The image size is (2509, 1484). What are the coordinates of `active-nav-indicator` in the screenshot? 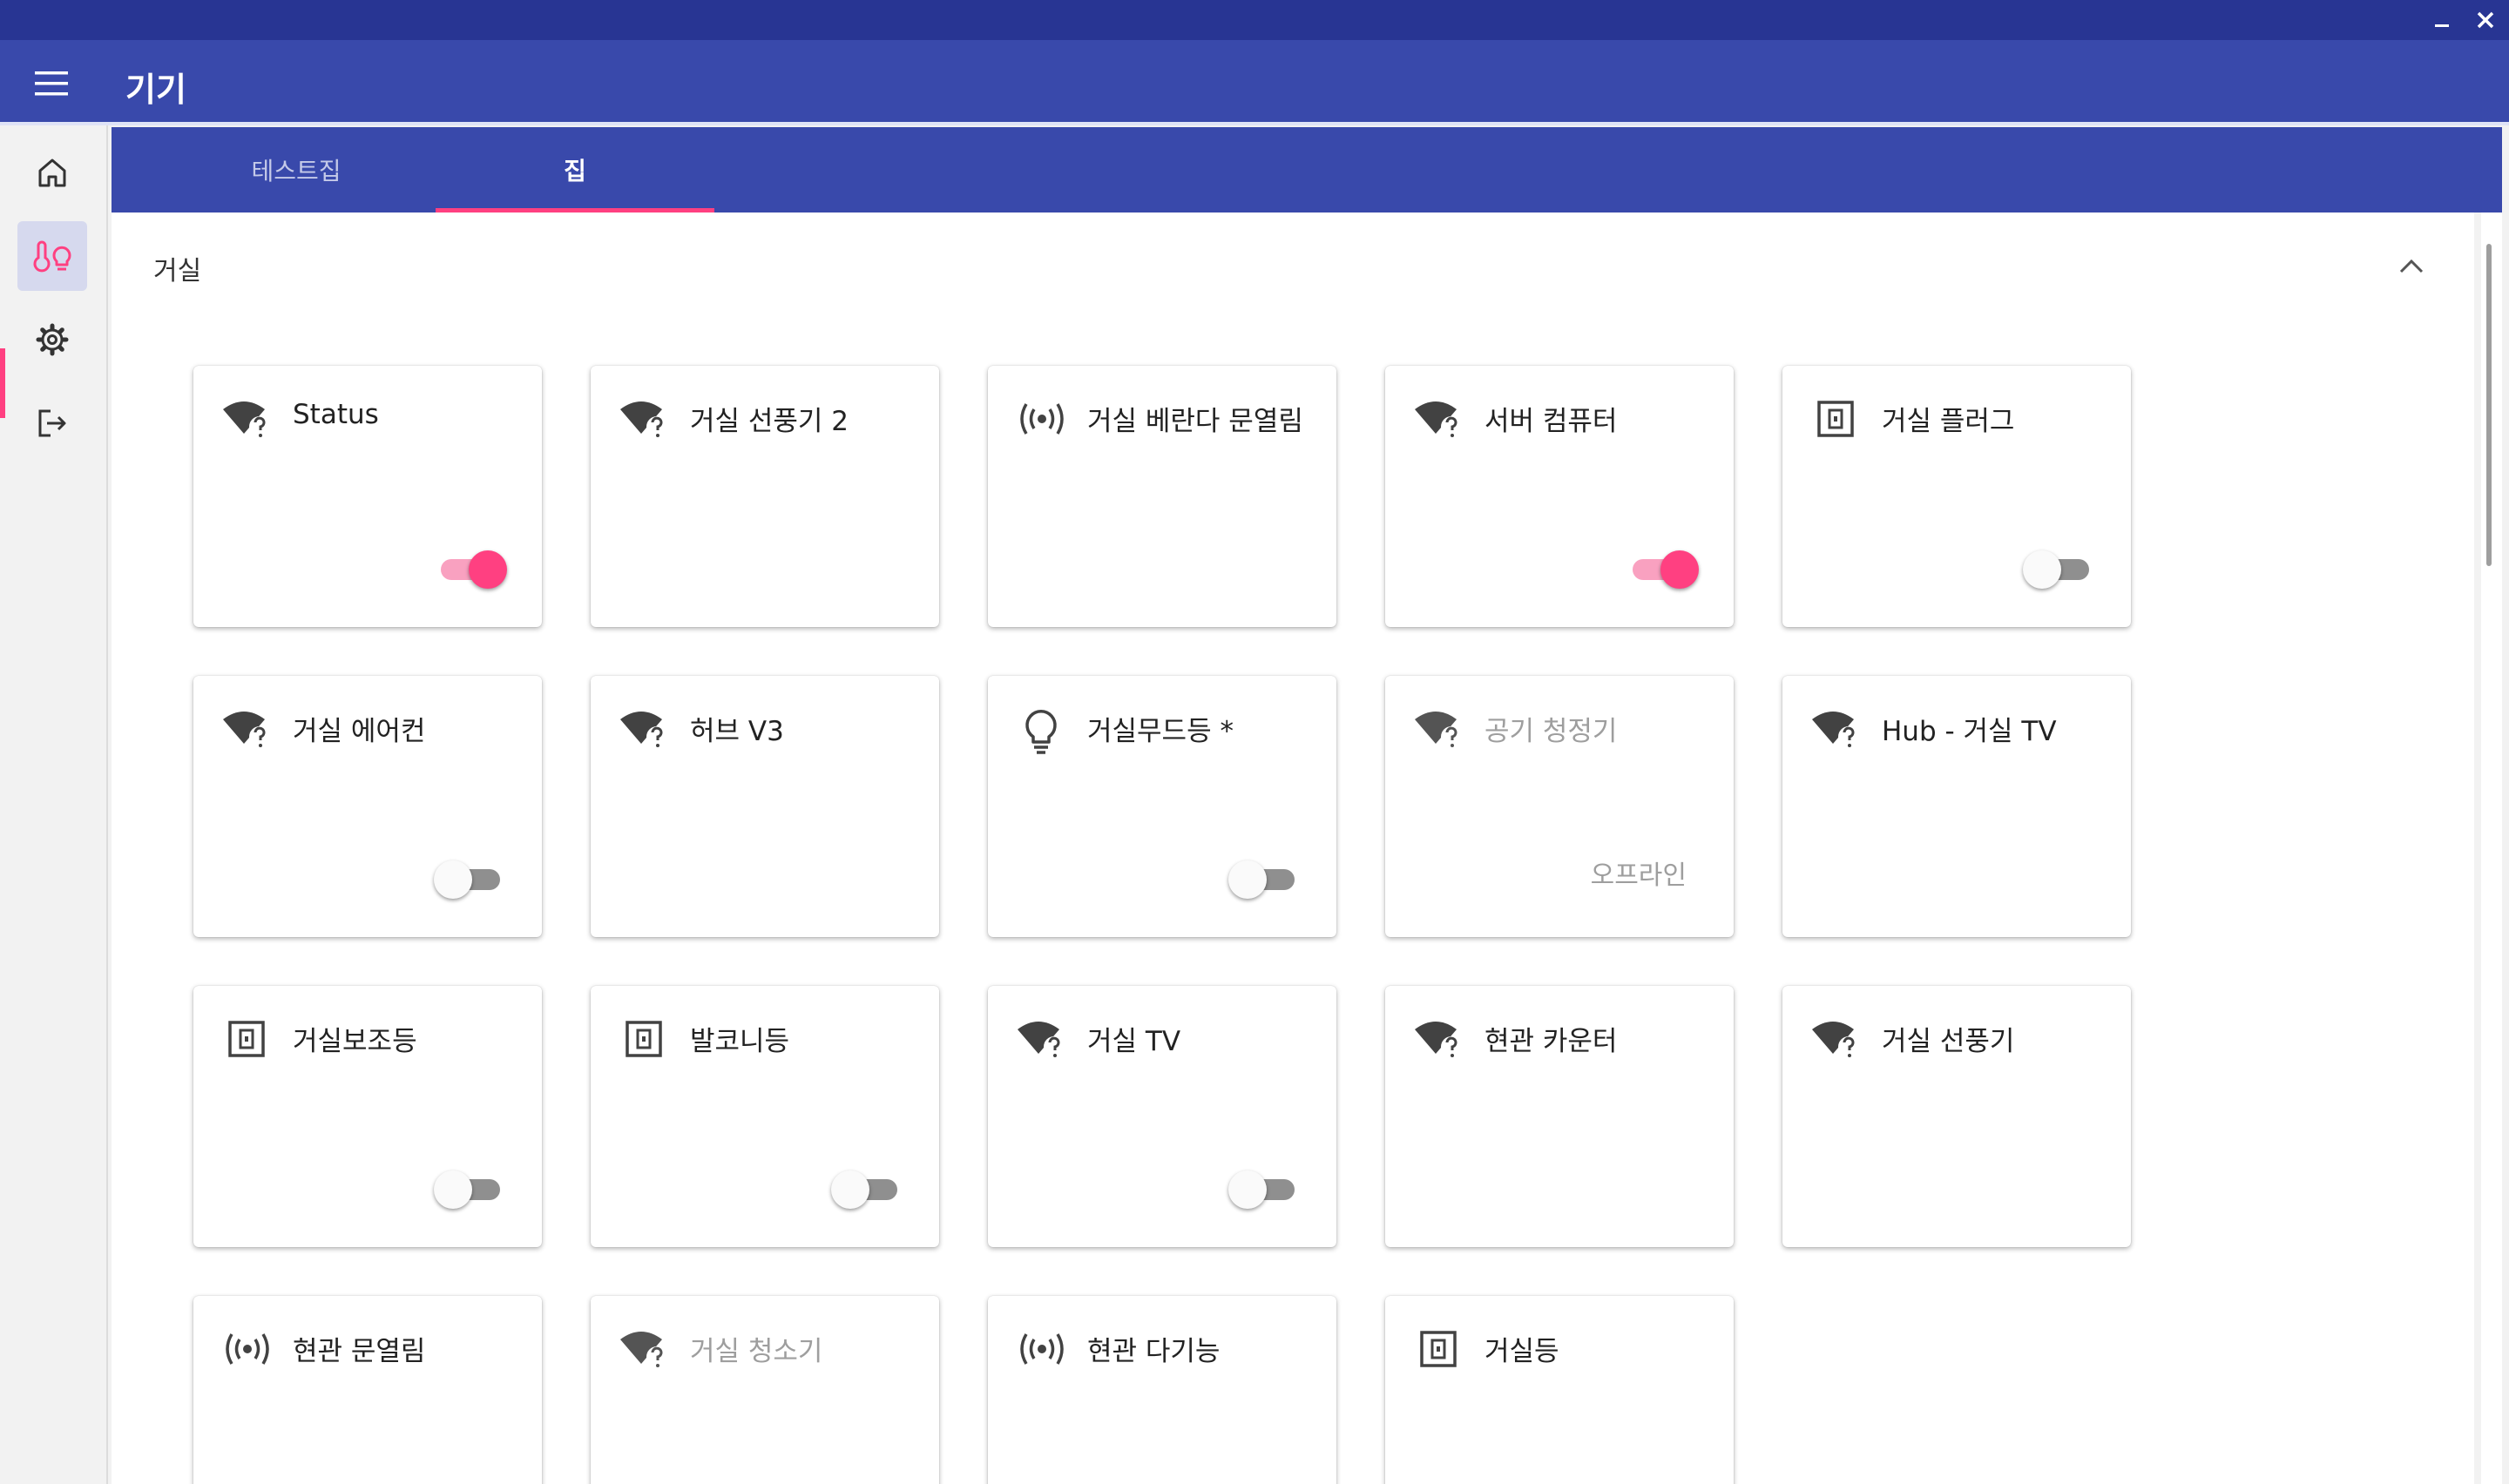 It's located at (2, 383).